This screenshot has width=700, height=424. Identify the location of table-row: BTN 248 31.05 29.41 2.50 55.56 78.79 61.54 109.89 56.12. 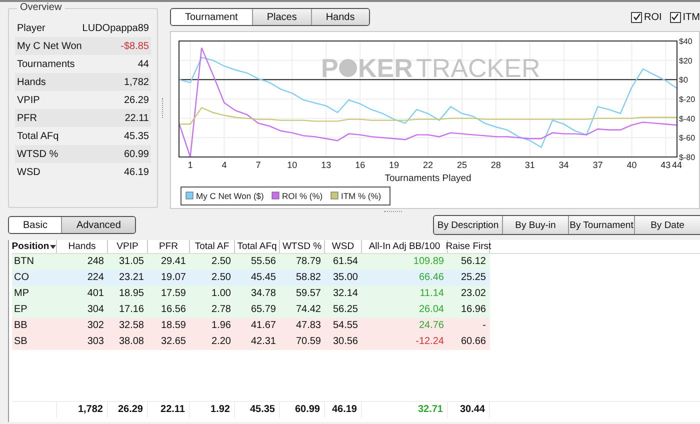
(251, 262).